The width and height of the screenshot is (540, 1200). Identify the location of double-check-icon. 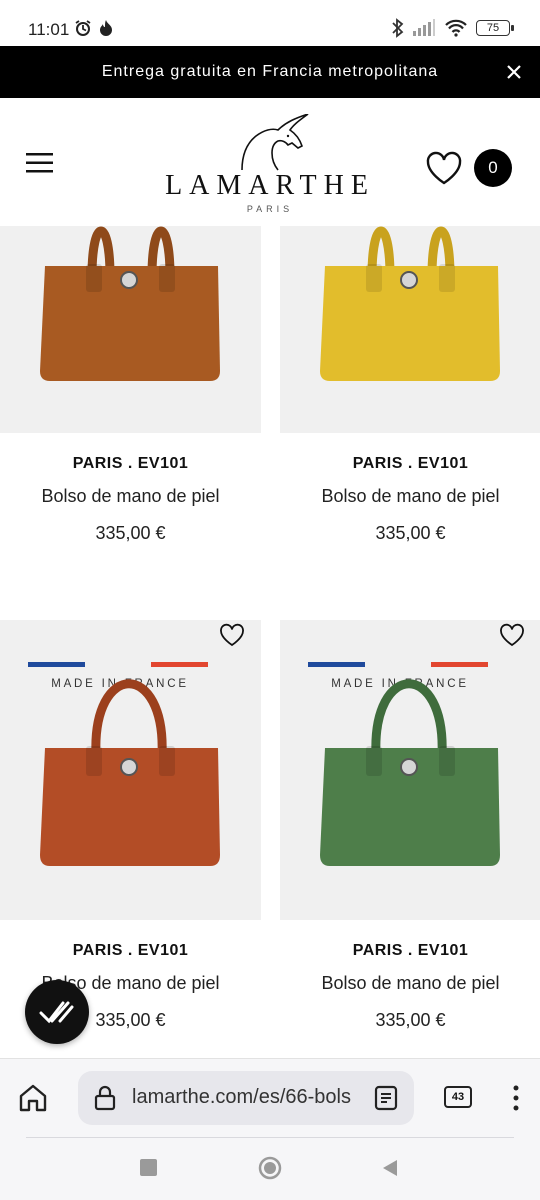
(56, 1012).